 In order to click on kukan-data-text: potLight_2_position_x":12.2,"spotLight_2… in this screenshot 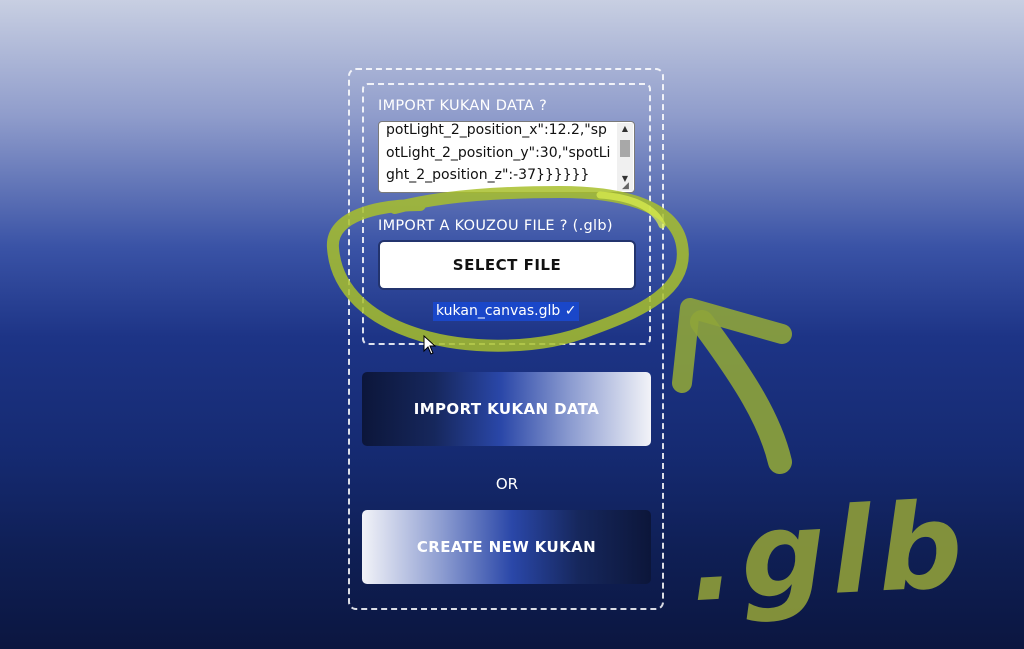, I will do `click(498, 154)`.